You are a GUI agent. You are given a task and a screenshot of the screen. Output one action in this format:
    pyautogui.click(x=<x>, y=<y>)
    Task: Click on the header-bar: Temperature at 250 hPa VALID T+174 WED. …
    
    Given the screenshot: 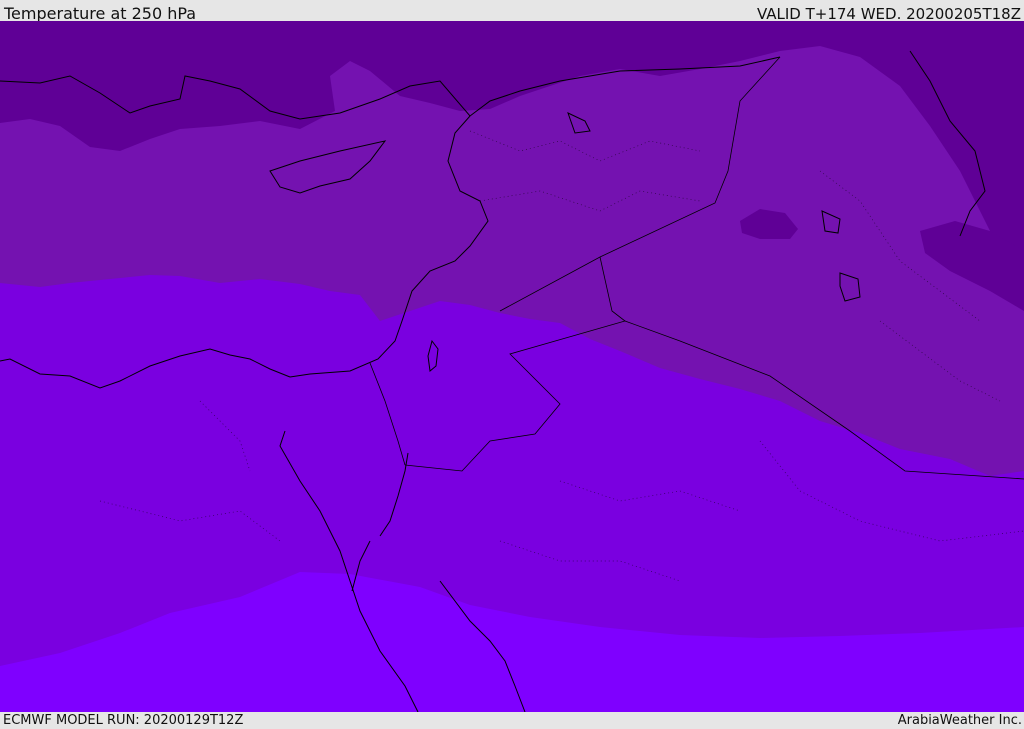 What is the action you would take?
    pyautogui.click(x=512, y=11)
    